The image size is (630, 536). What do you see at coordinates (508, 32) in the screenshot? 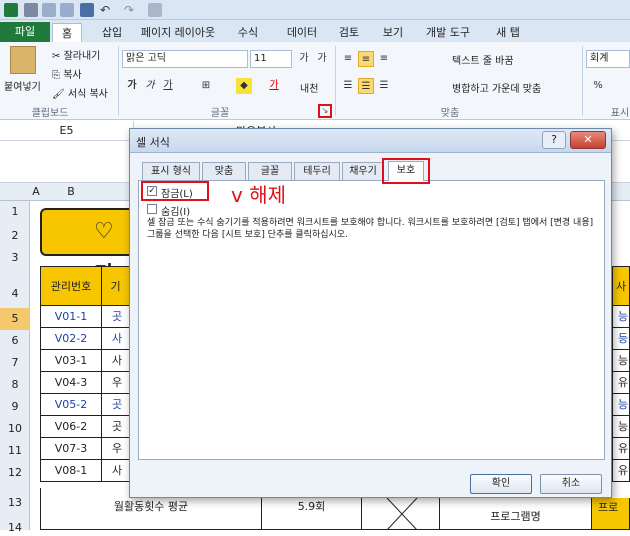
I see `tab-new: 새 탭` at bounding box center [508, 32].